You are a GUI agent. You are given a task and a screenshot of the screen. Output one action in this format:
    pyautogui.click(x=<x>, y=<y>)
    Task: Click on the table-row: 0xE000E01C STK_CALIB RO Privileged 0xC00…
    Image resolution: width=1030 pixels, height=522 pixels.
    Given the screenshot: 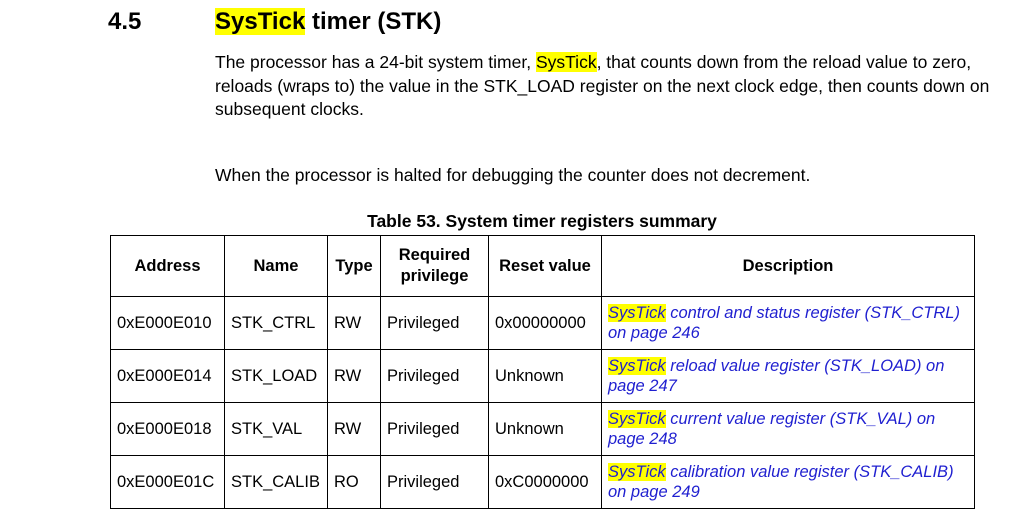 What is the action you would take?
    pyautogui.click(x=542, y=482)
    